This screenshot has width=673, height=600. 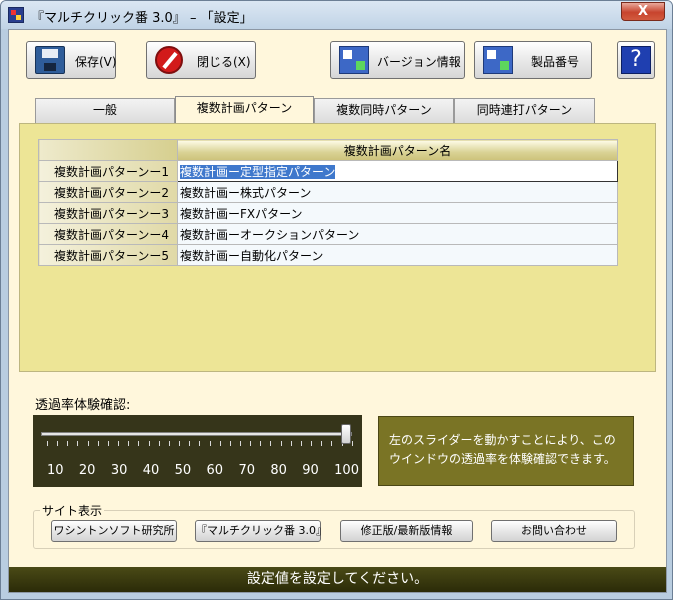 I want to click on window-title: 『マルチクリック番 3.0』 – 「設定」, so click(x=142, y=18).